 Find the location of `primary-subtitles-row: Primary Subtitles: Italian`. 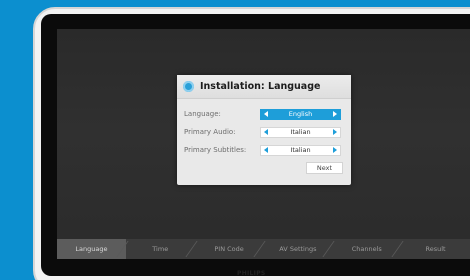

primary-subtitles-row: Primary Subtitles: Italian is located at coordinates (264, 150).